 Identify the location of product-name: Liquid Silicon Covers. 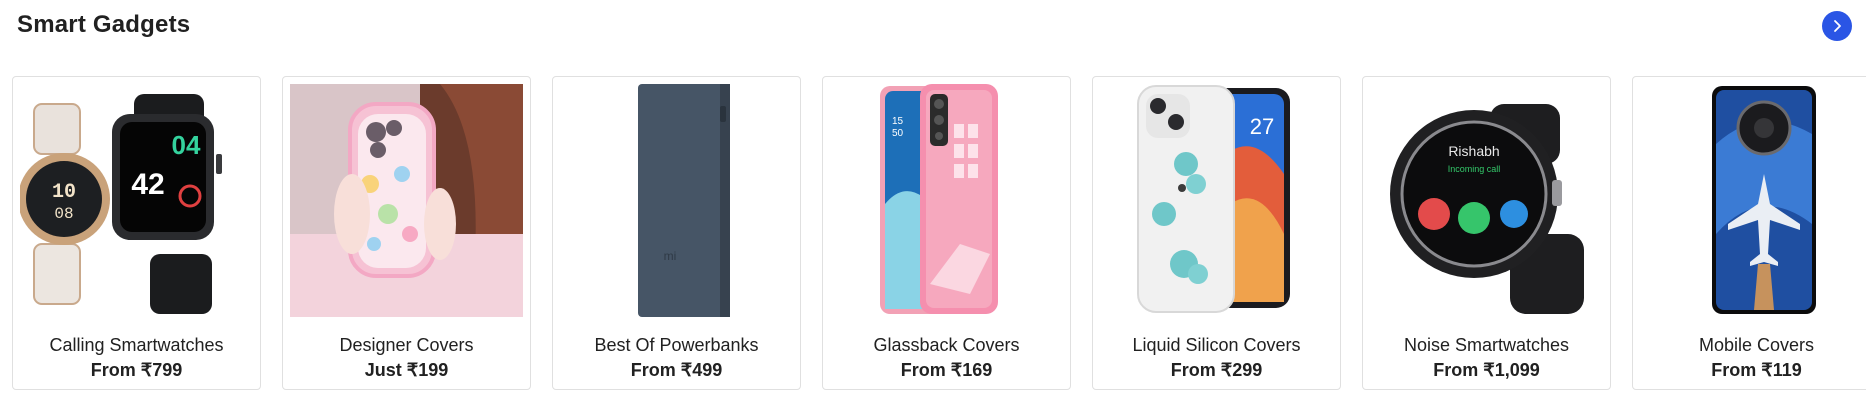
(1216, 345).